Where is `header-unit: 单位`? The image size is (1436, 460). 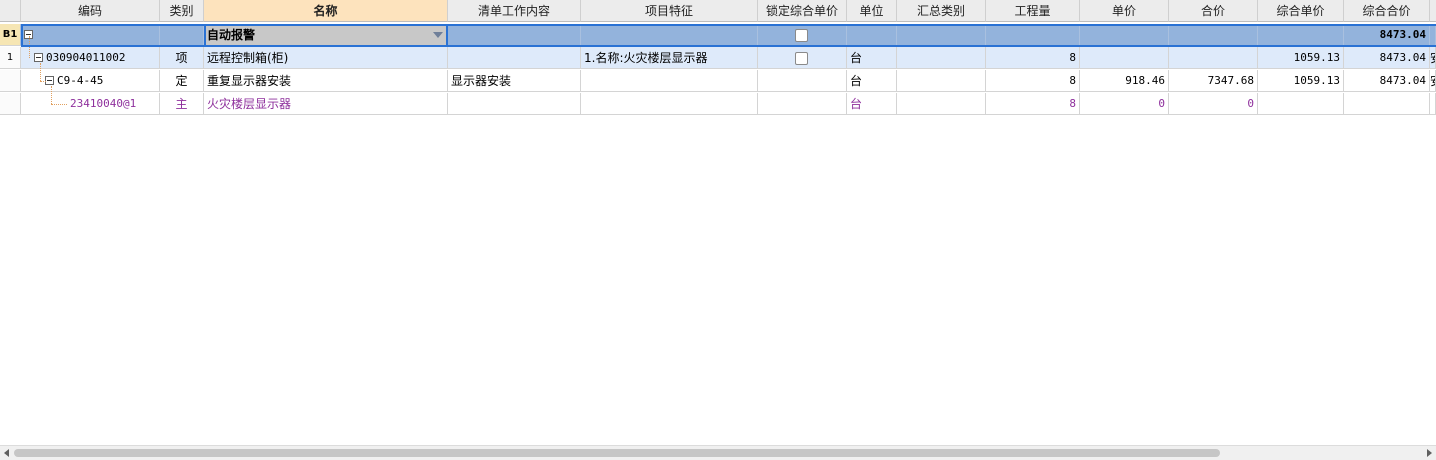 header-unit: 单位 is located at coordinates (872, 11).